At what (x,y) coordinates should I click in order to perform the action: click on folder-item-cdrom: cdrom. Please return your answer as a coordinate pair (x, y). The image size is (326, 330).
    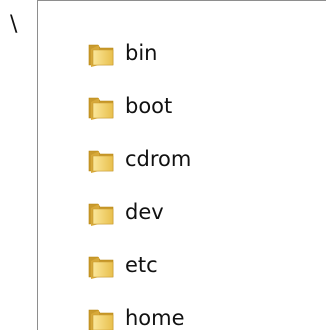
    Looking at the image, I should click on (138, 159).